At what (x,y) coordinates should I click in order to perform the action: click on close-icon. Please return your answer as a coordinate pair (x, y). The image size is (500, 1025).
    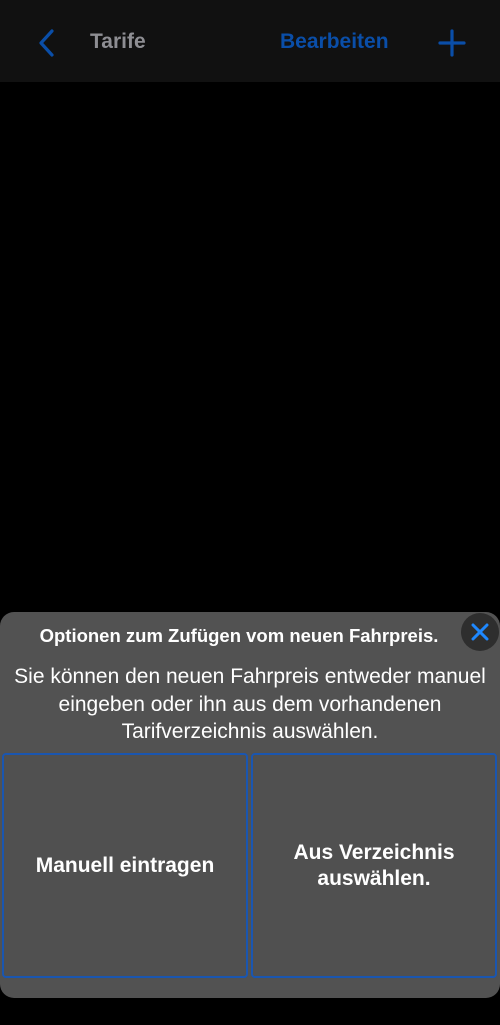
    Looking at the image, I should click on (480, 632).